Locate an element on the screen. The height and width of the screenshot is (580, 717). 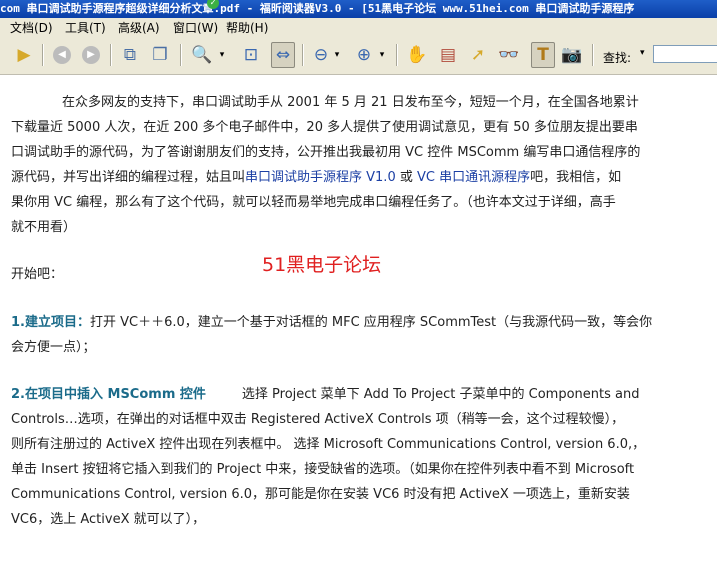
find-icon: 👓 is located at coordinates (509, 55).